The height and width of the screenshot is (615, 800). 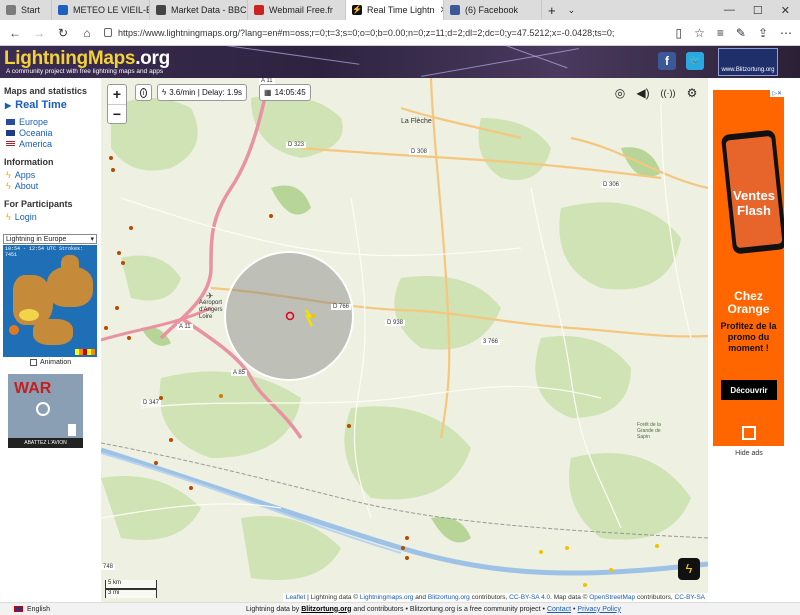 What do you see at coordinates (690, 597) in the screenshot?
I see `attribution-link-ccbysa: CC-BY-SA` at bounding box center [690, 597].